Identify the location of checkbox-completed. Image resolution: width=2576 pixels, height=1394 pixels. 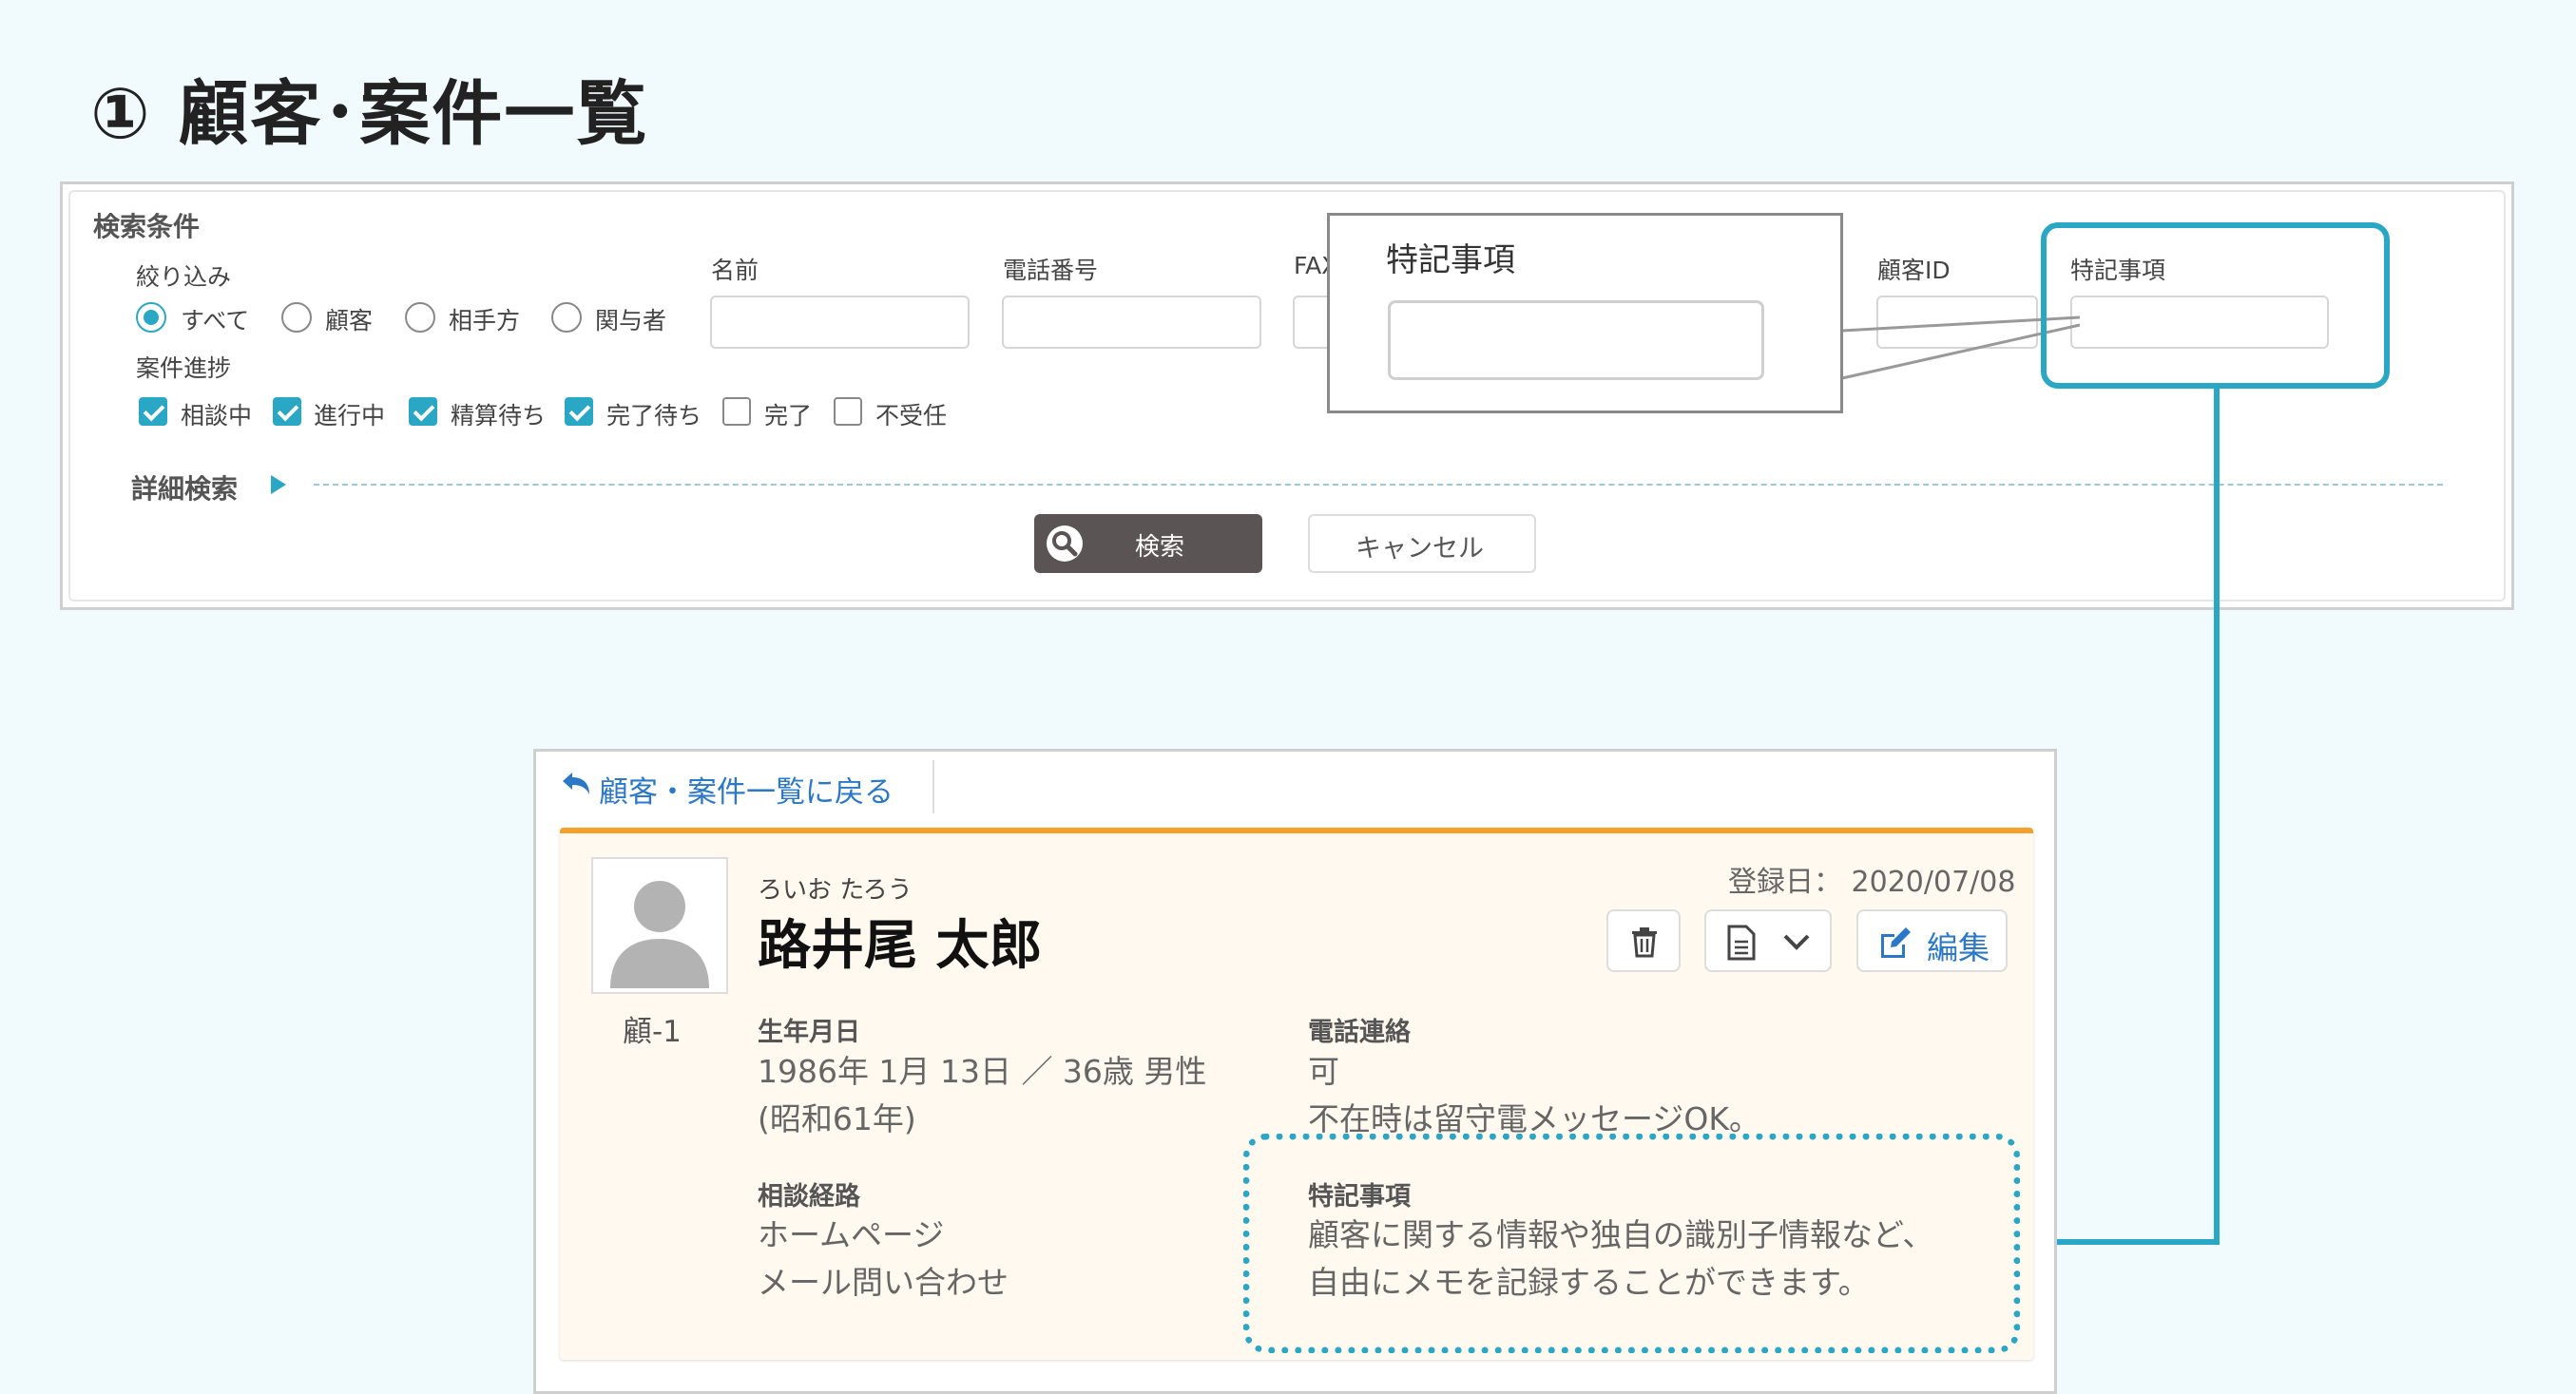
(737, 411).